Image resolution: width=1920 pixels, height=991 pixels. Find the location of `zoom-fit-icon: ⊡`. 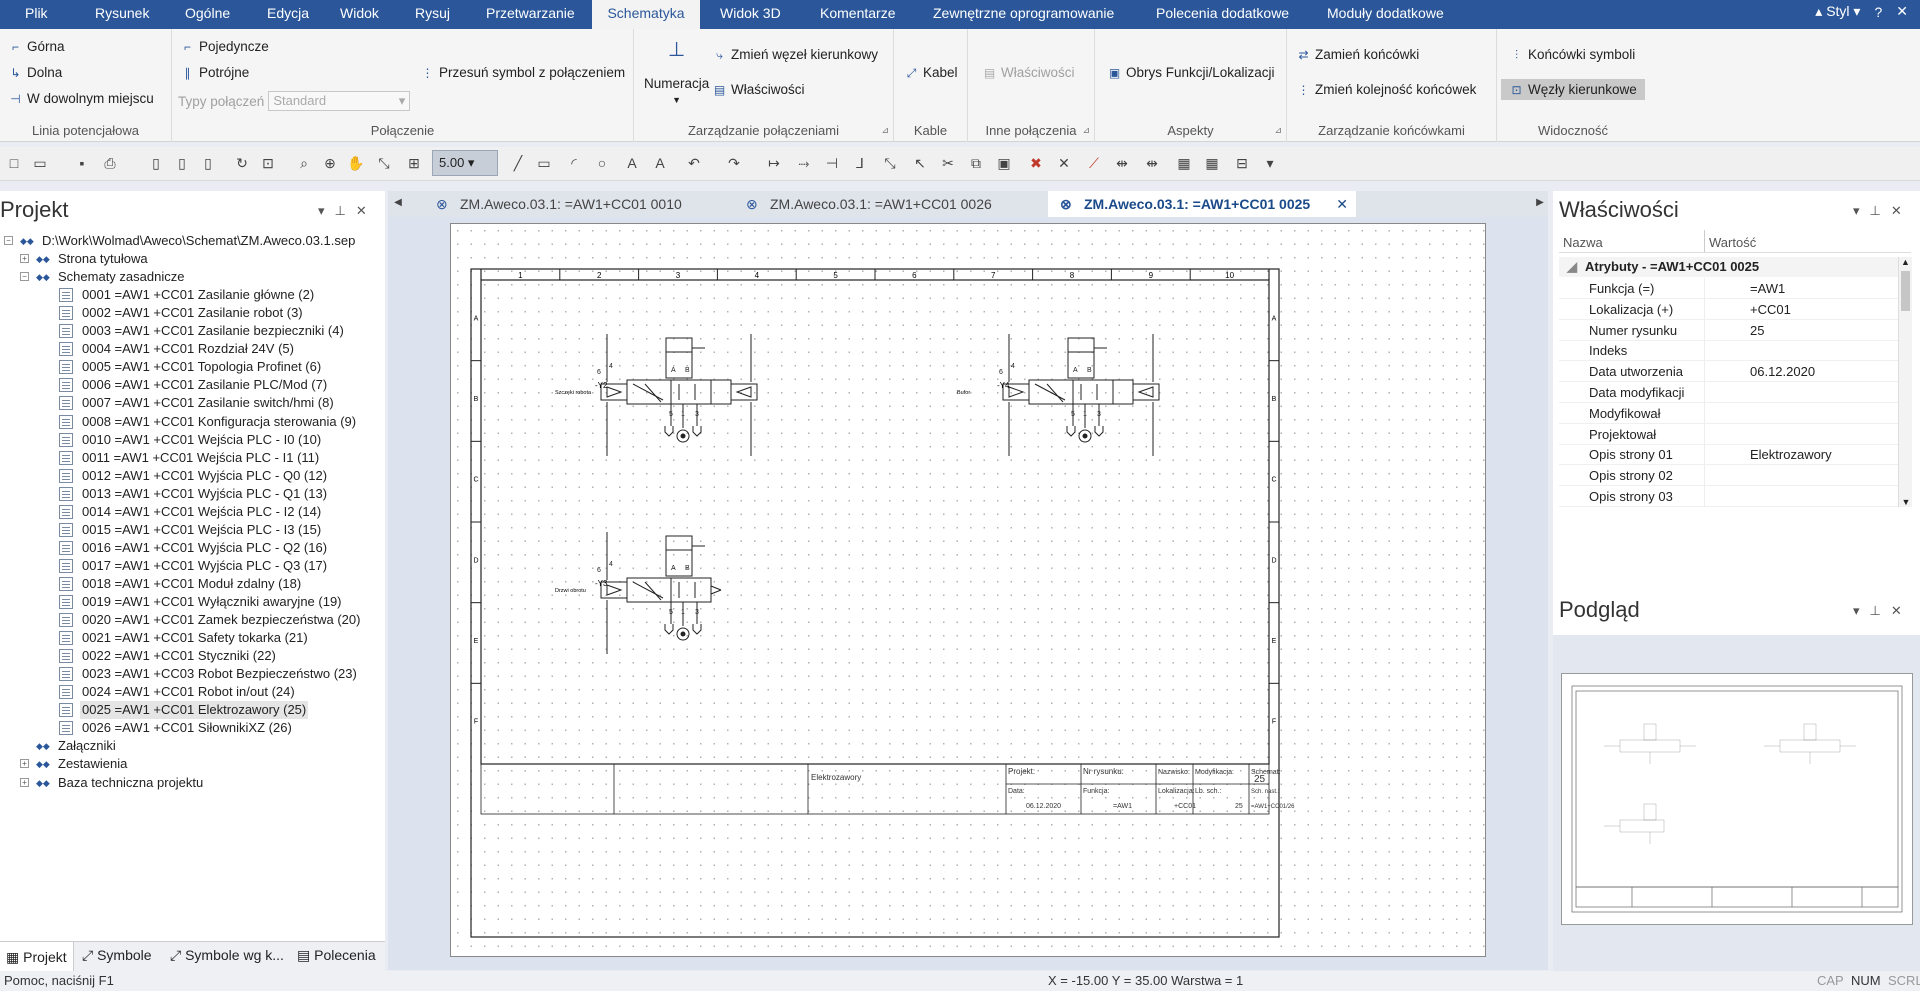

zoom-fit-icon: ⊡ is located at coordinates (268, 163).